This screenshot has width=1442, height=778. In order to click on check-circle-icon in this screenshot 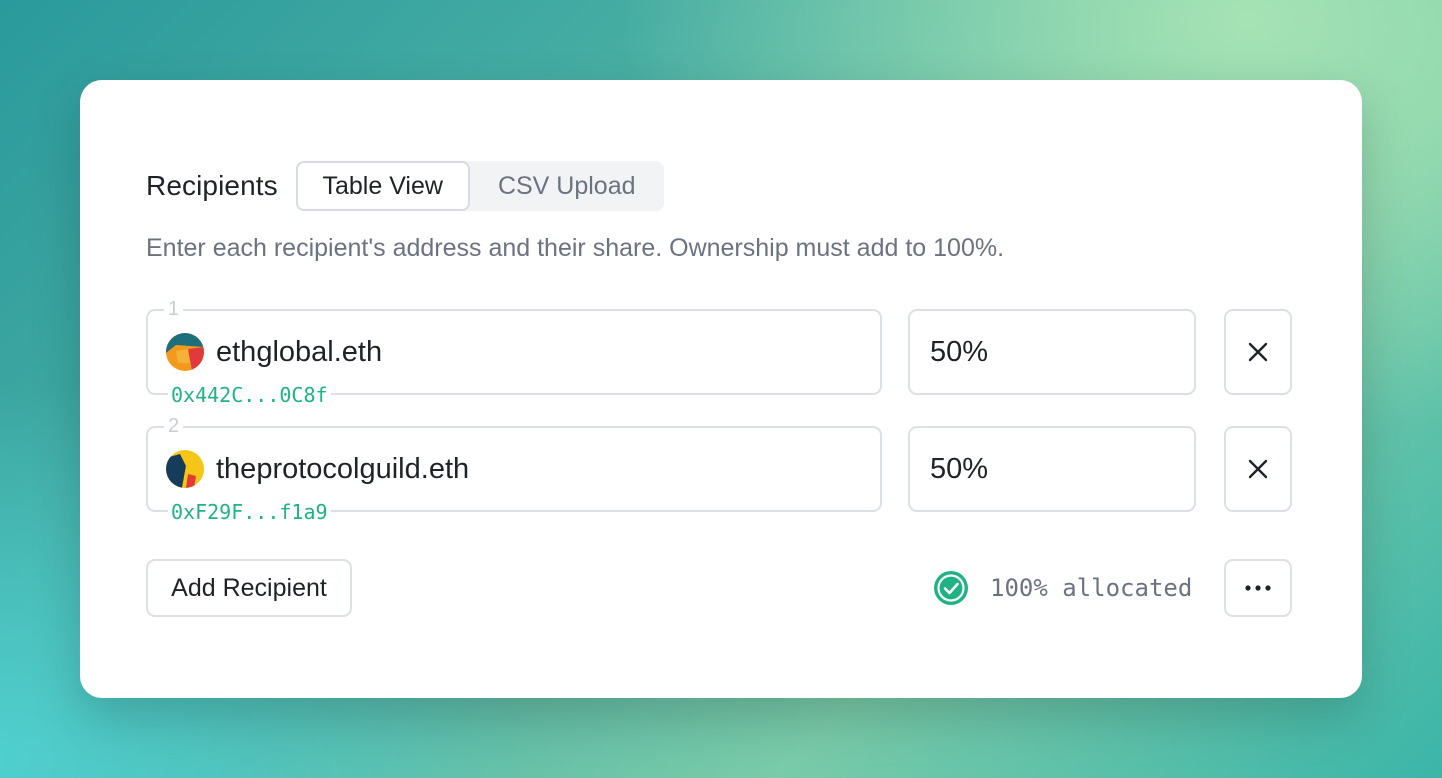, I will do `click(951, 588)`.